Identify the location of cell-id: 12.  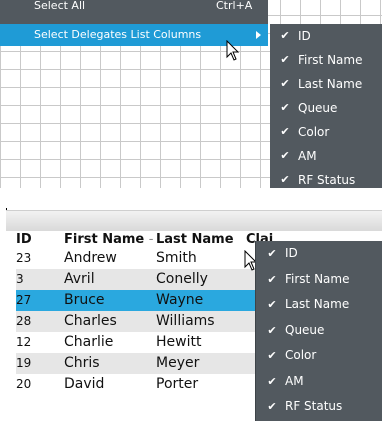
(24, 342).